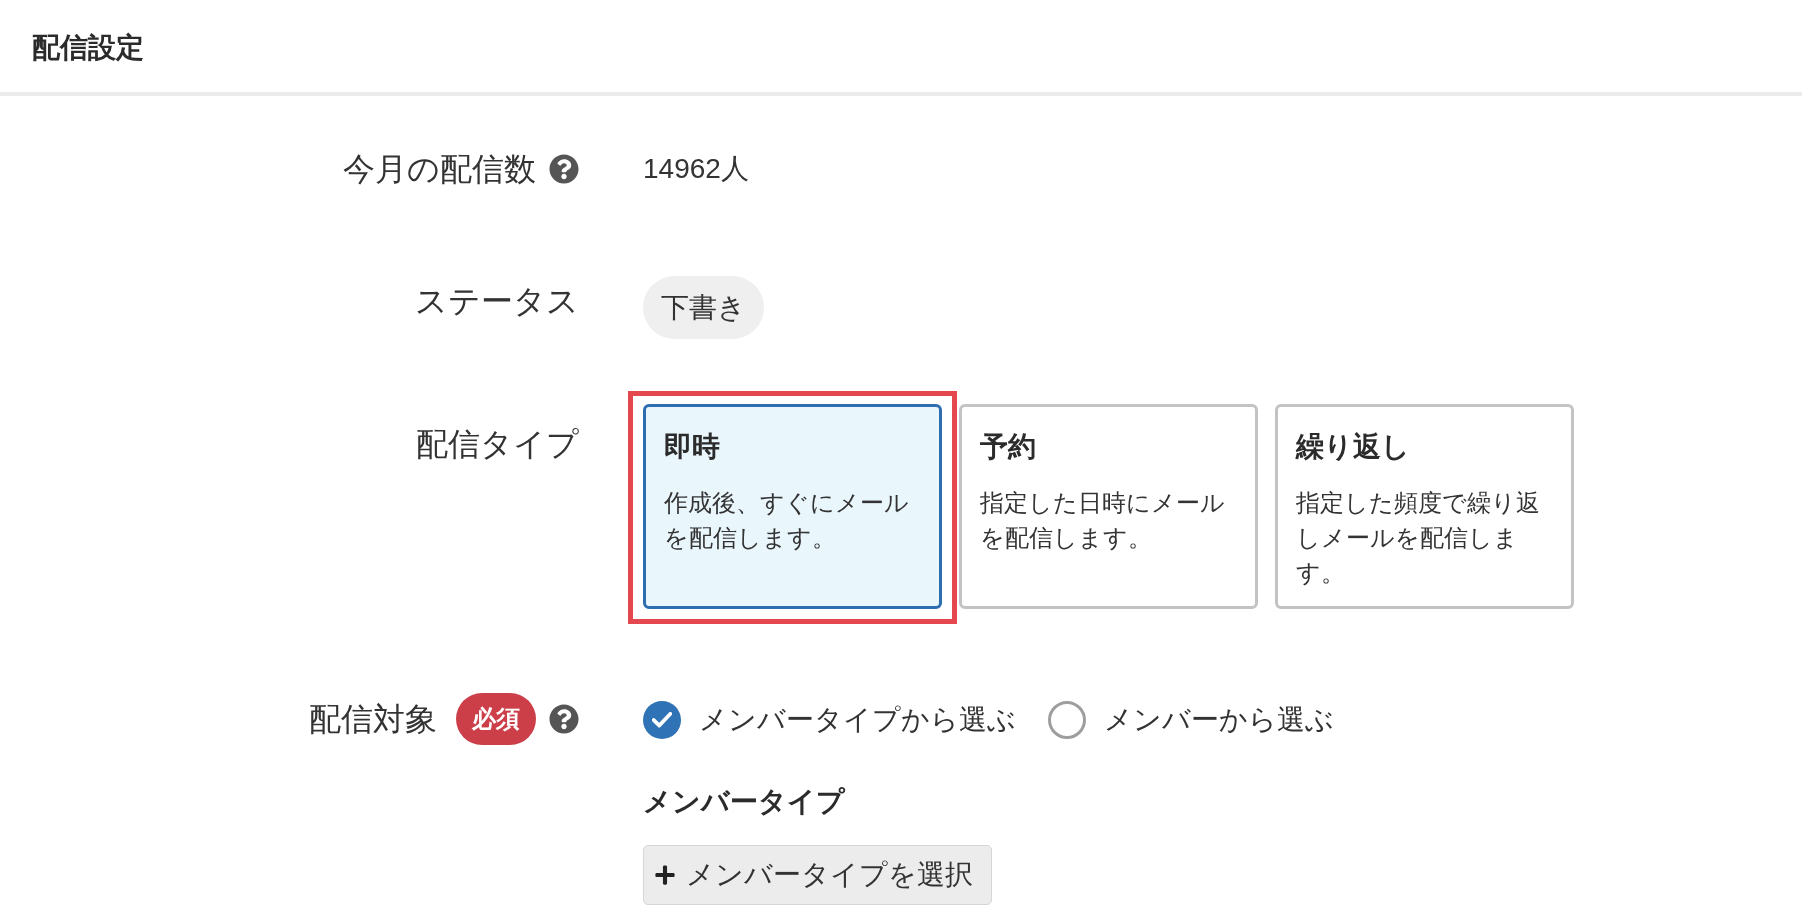  I want to click on field-label: 配信対象, so click(373, 719).